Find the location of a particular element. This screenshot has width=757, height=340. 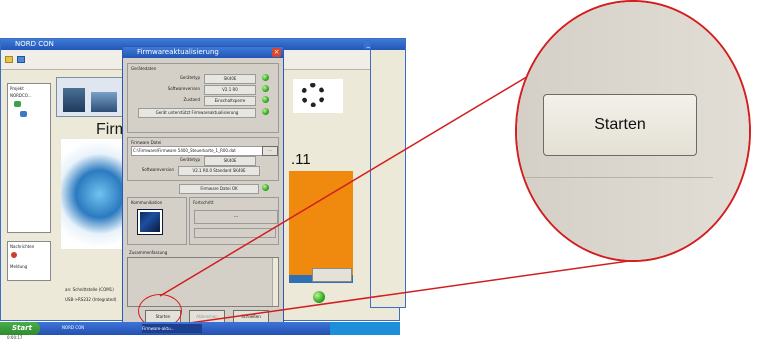

start-menu-button: Start is located at coordinates (20, 328).